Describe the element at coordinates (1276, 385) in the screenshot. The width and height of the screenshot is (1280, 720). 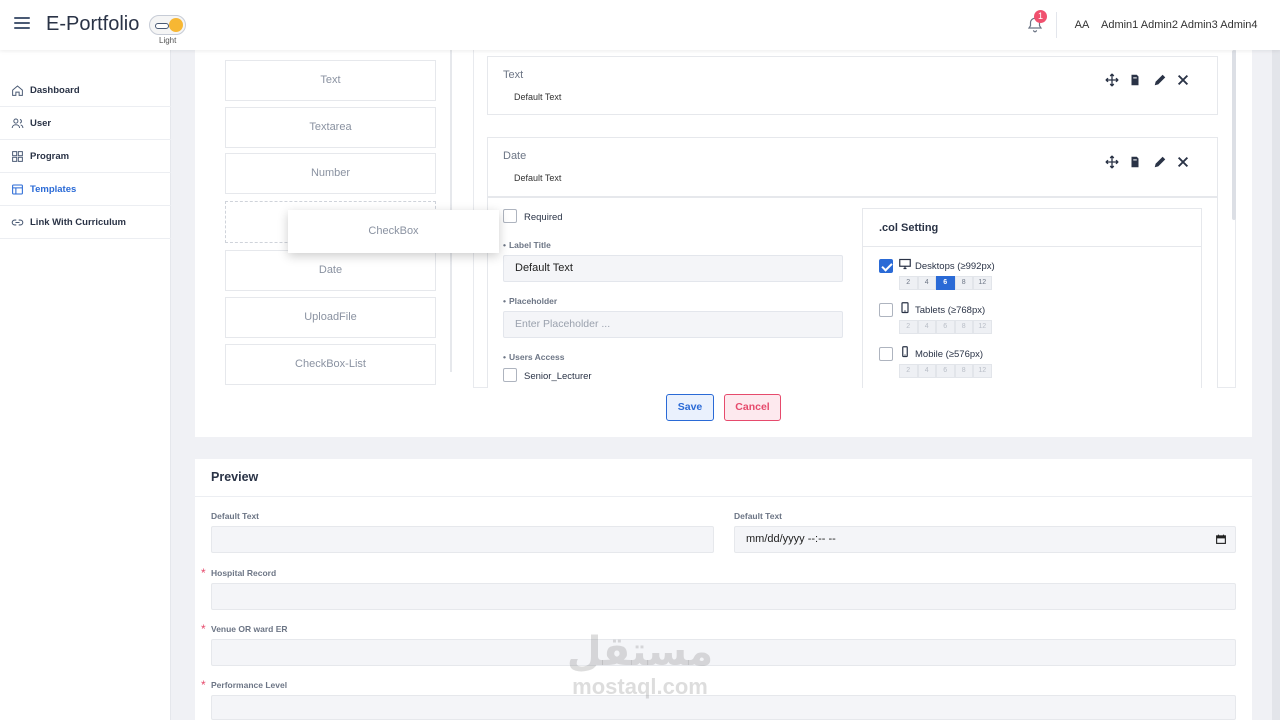
I see `page-scrollbar-track` at that location.